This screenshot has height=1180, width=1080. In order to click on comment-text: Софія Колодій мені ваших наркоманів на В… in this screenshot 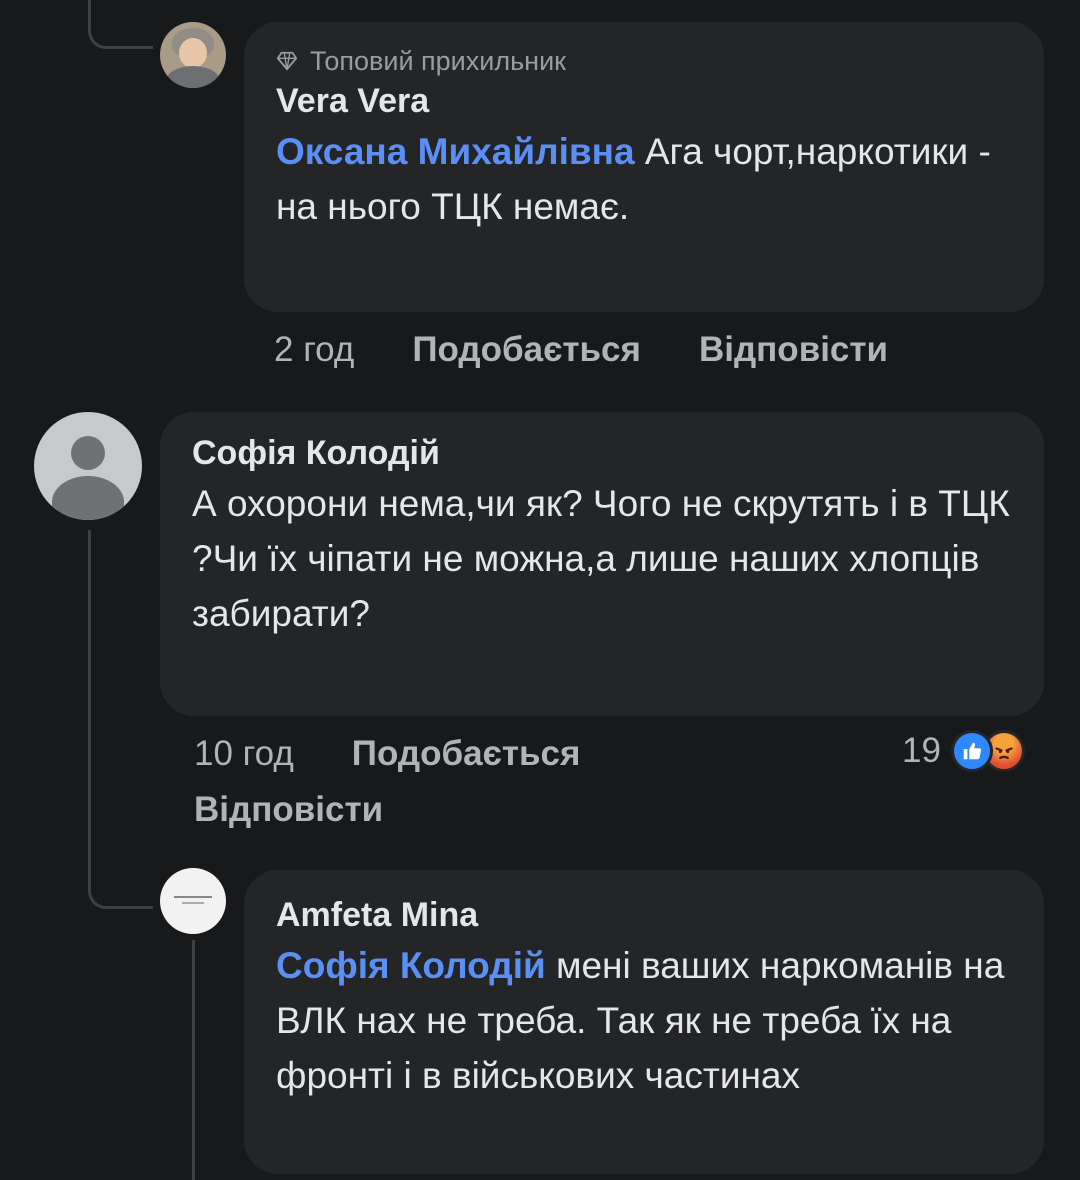, I will do `click(644, 1020)`.